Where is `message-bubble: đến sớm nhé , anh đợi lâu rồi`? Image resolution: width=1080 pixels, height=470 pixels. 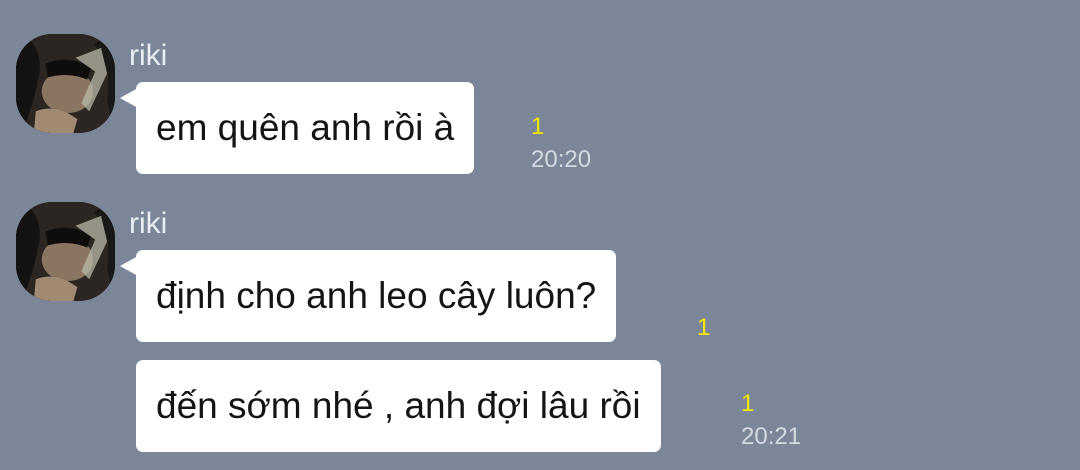 message-bubble: đến sớm nhé , anh đợi lâu rồi is located at coordinates (398, 406).